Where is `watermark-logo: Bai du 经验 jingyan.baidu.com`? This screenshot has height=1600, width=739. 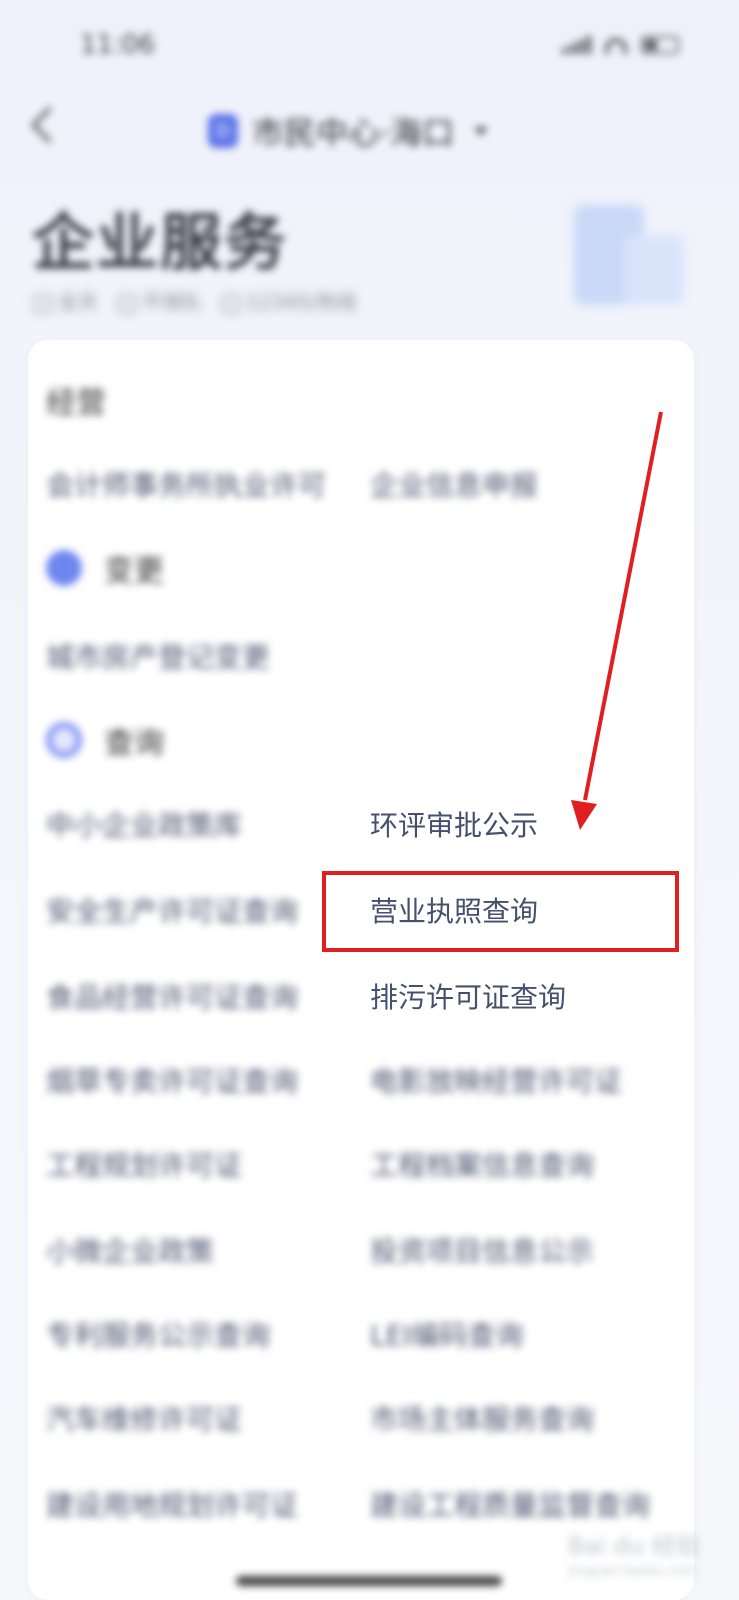
watermark-logo: Bai du 经验 jingyan.baidu.com is located at coordinates (634, 1552).